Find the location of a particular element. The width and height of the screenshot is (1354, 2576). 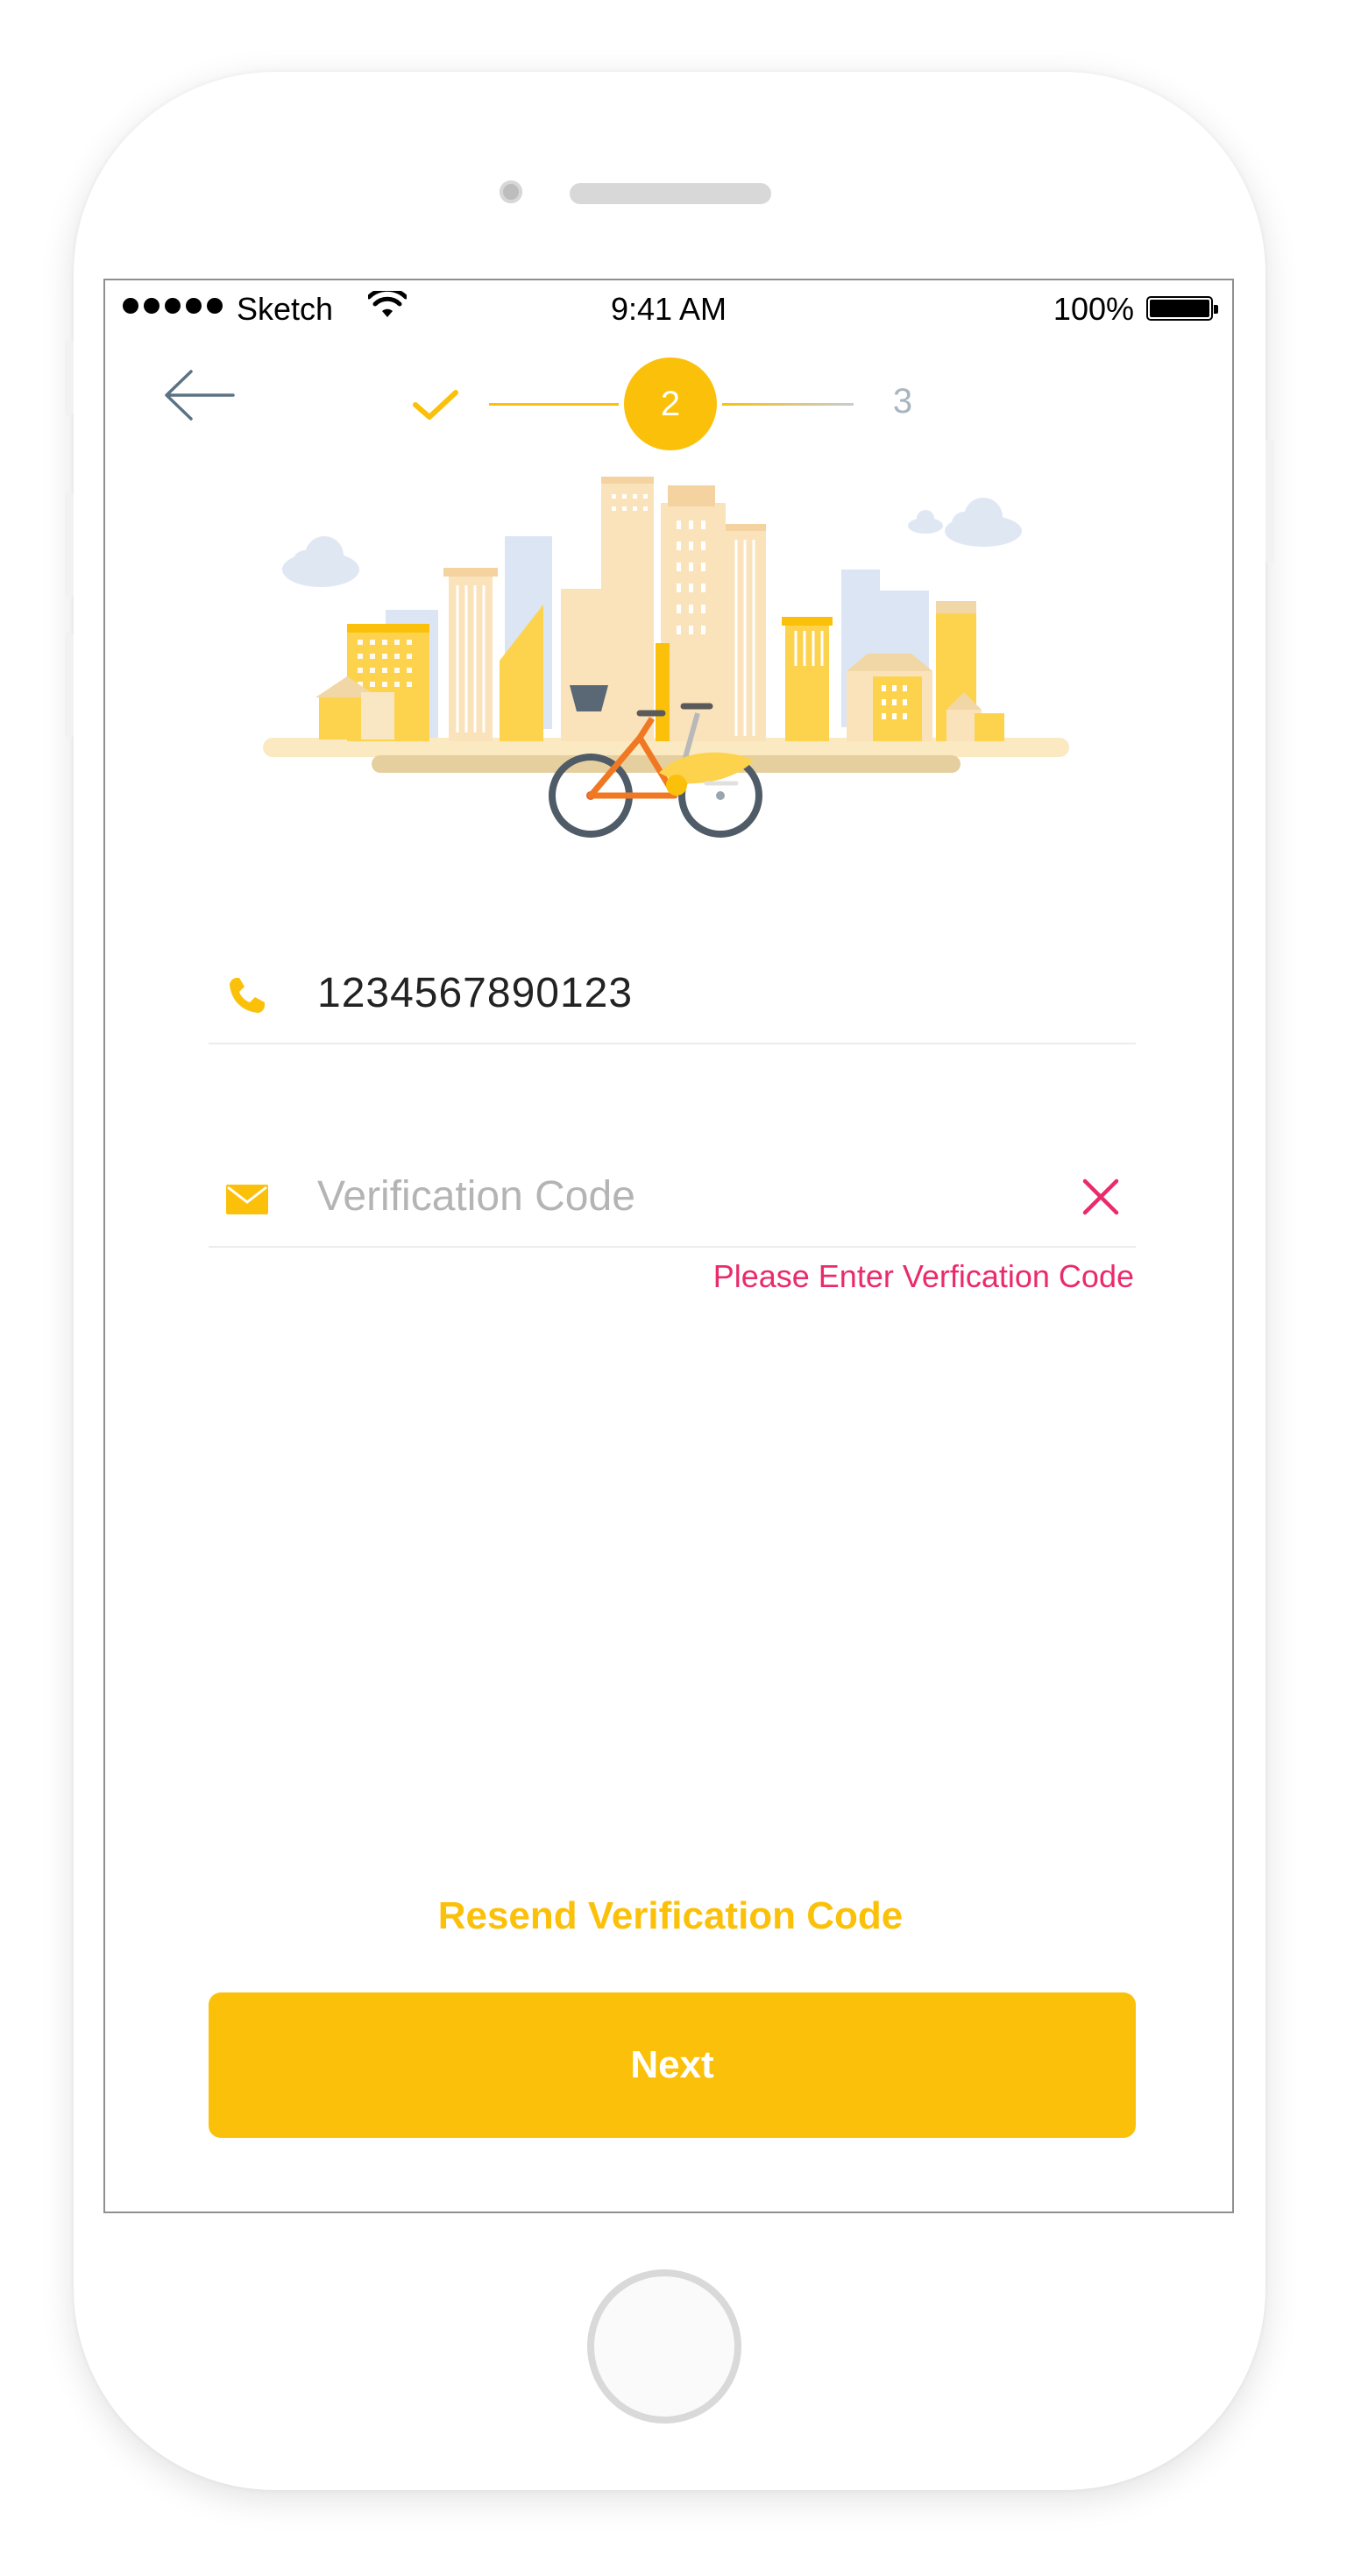

home-button is located at coordinates (664, 2346).